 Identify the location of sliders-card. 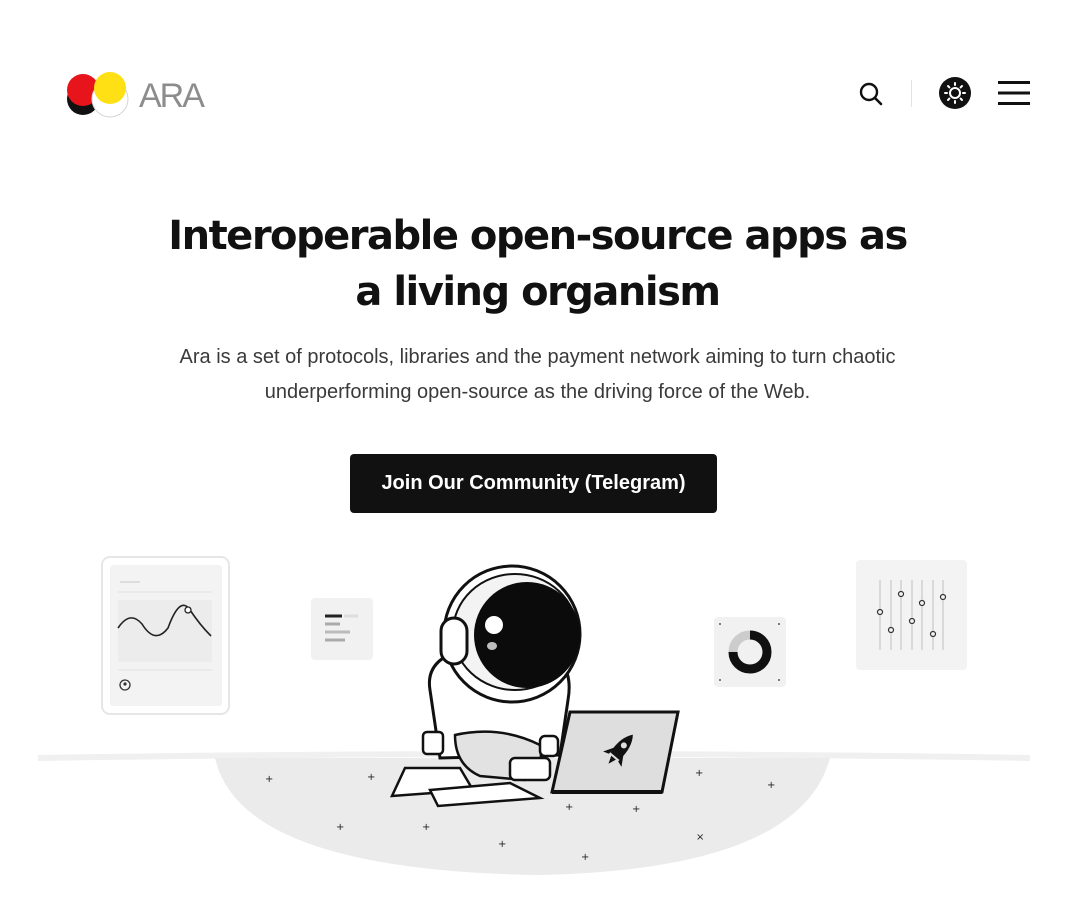
(911, 615).